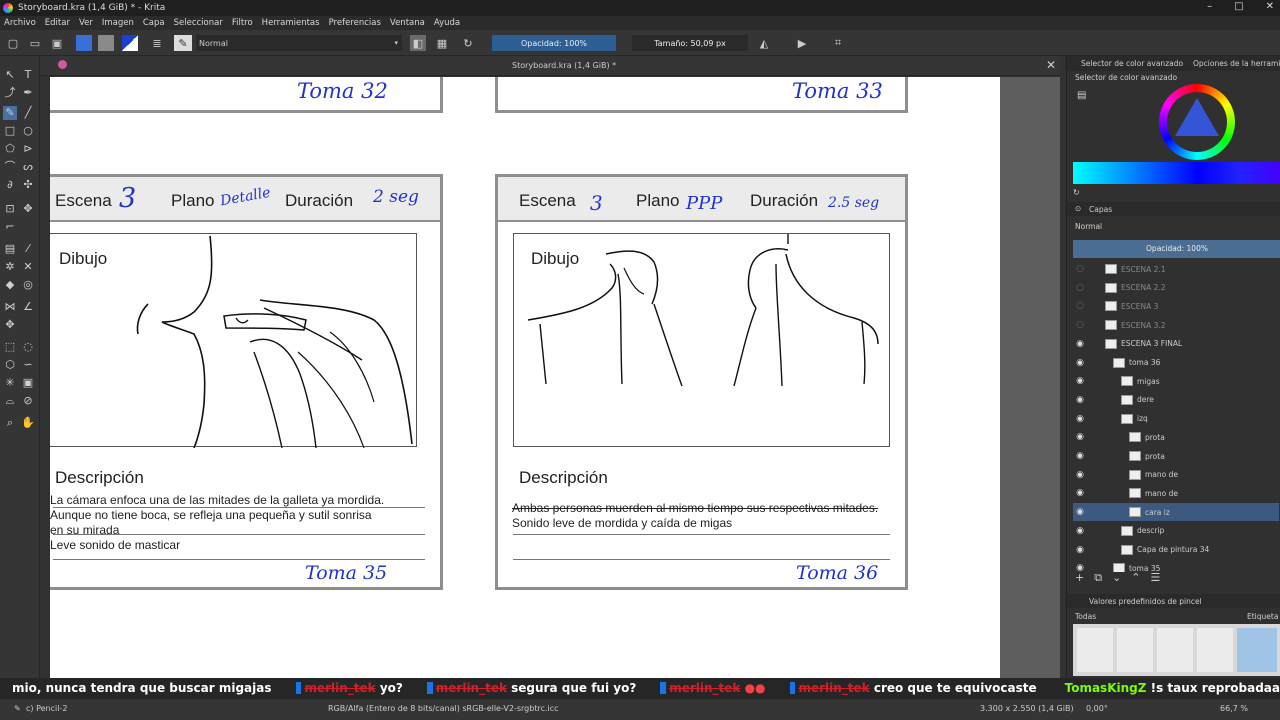  I want to click on add-layer-icon: +, so click(1079, 578).